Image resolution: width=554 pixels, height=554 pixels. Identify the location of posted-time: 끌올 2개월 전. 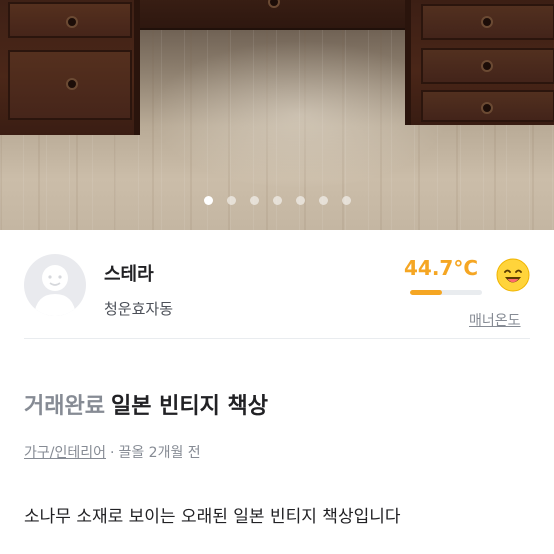
(159, 453).